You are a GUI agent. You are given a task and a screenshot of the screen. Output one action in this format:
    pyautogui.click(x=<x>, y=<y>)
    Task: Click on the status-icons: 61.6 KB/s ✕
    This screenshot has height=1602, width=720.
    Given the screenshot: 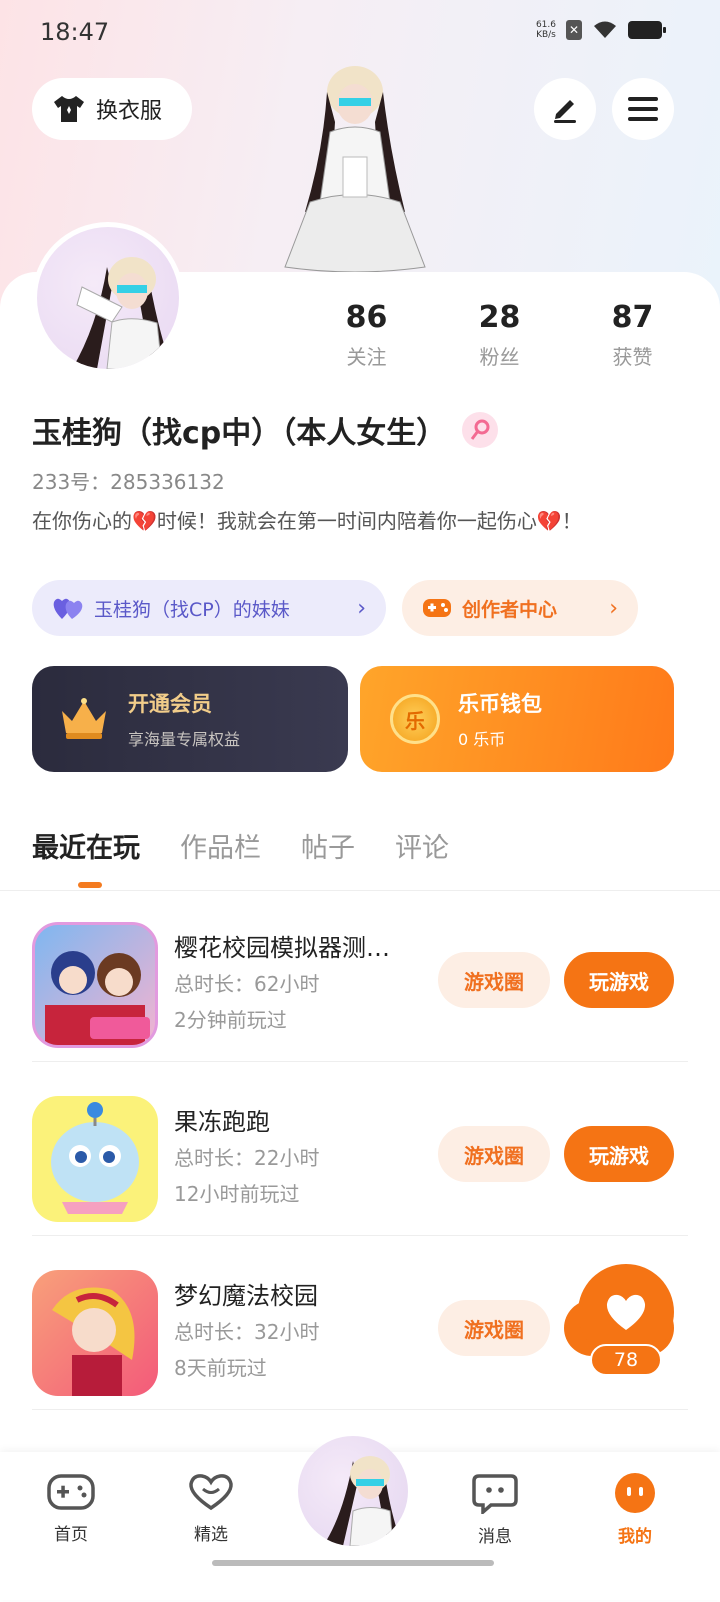 What is the action you would take?
    pyautogui.click(x=600, y=30)
    